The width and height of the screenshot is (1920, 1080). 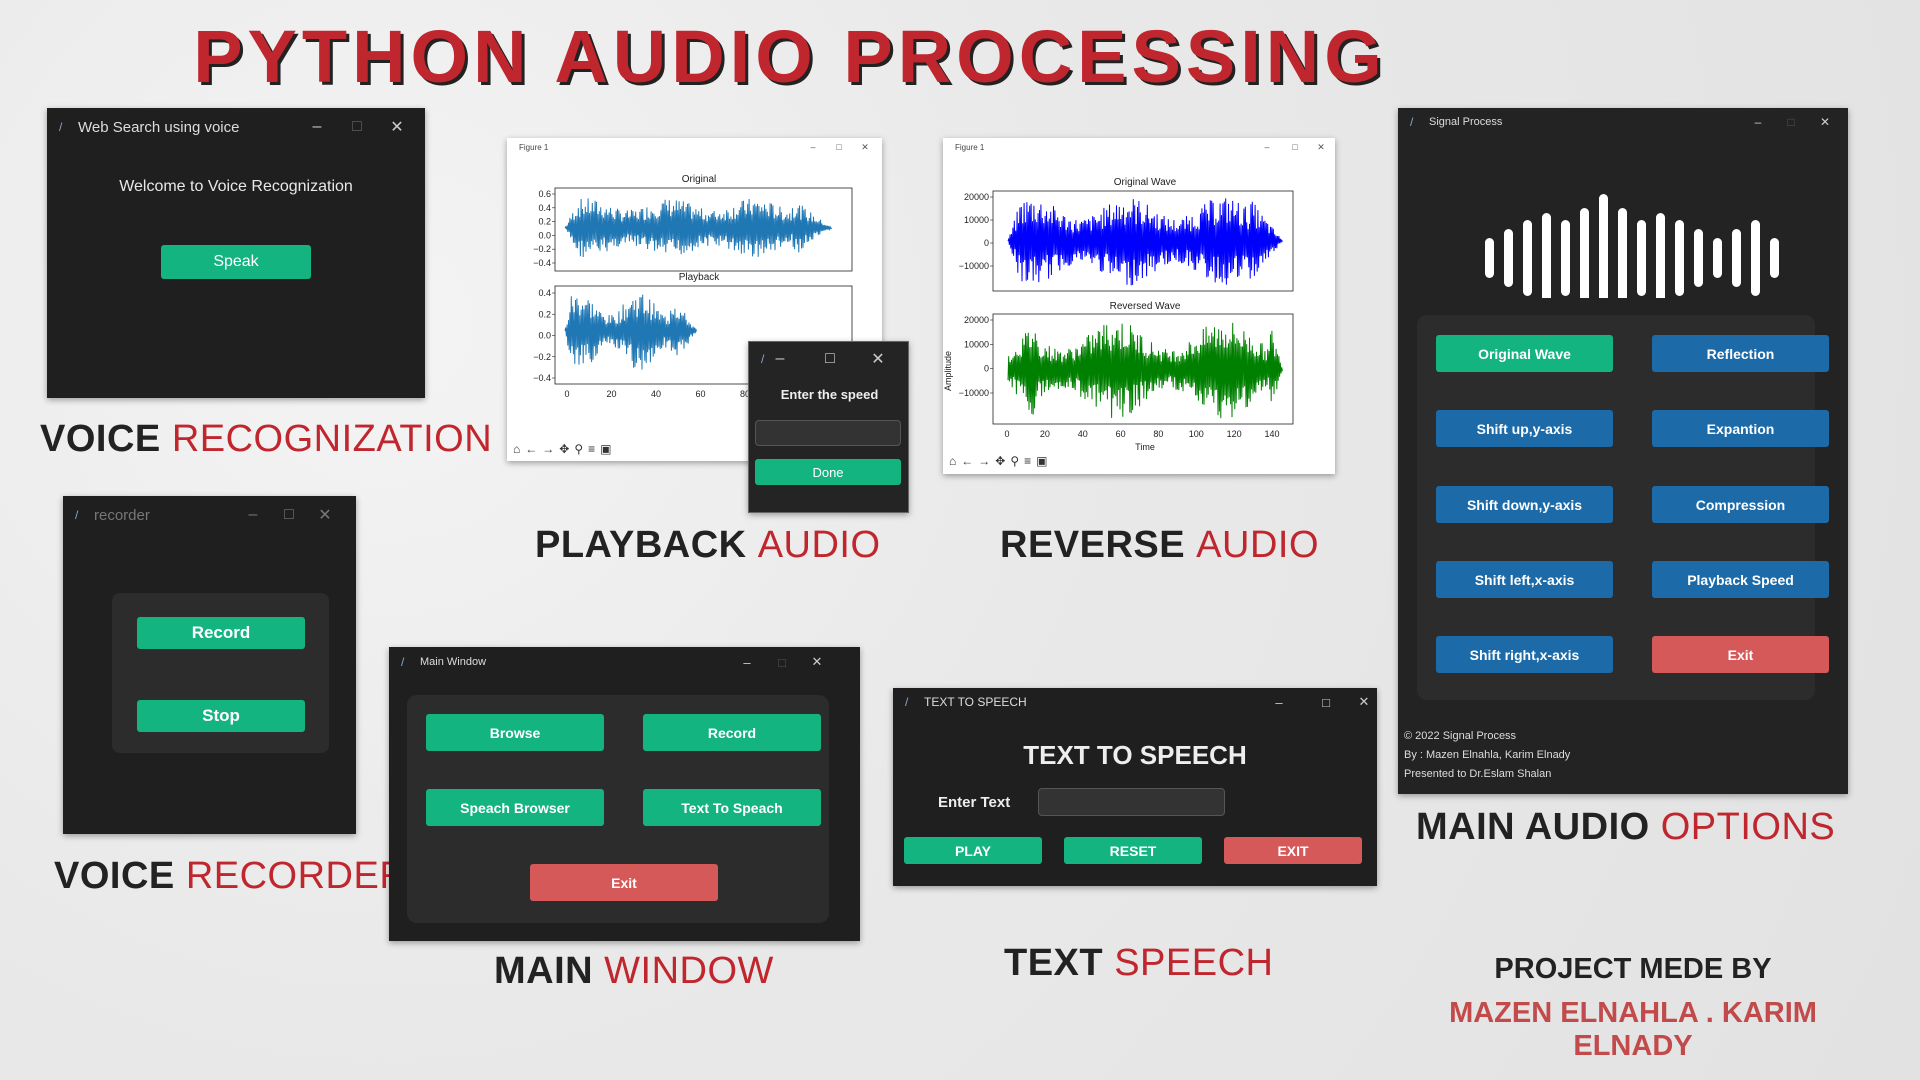 I want to click on y-tick-label: 10000, so click(x=976, y=344).